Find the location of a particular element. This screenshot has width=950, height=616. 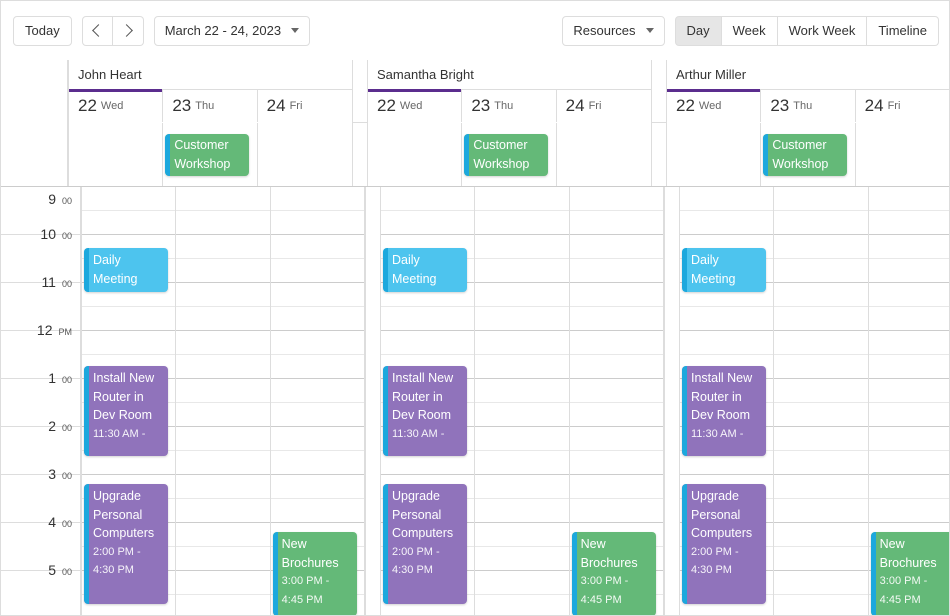

today-button: Today is located at coordinates (42, 30).